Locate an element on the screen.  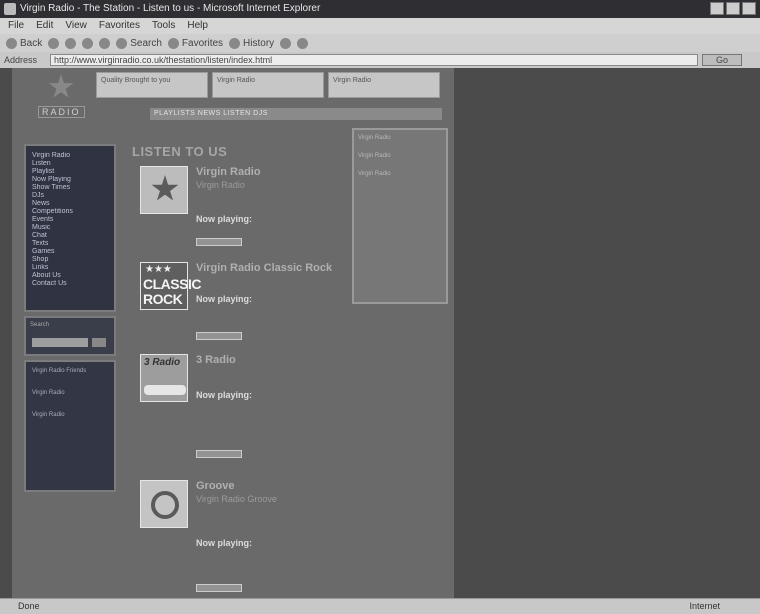
logo-text: RADIO is located at coordinates (61, 112).